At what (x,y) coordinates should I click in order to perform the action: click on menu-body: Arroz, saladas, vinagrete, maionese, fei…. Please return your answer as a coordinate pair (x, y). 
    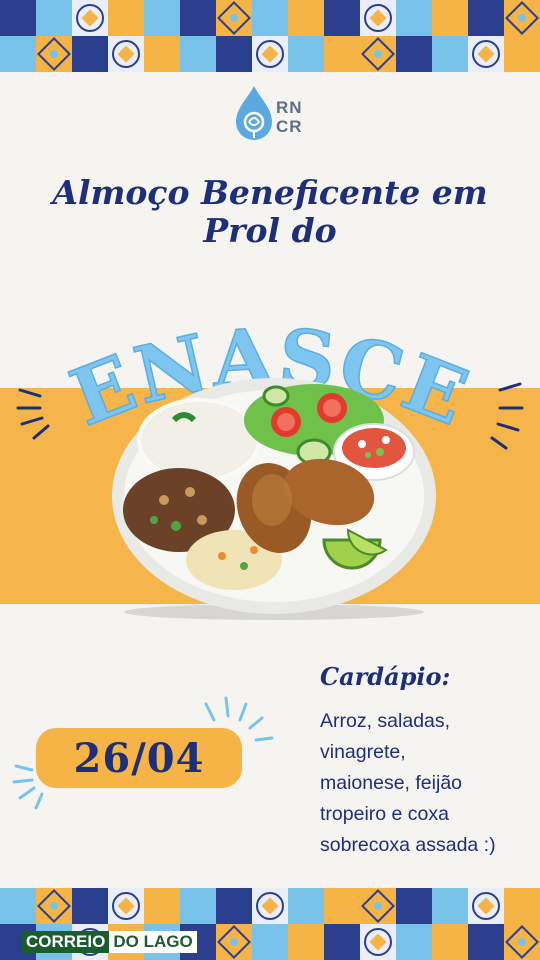
    Looking at the image, I should click on (425, 783).